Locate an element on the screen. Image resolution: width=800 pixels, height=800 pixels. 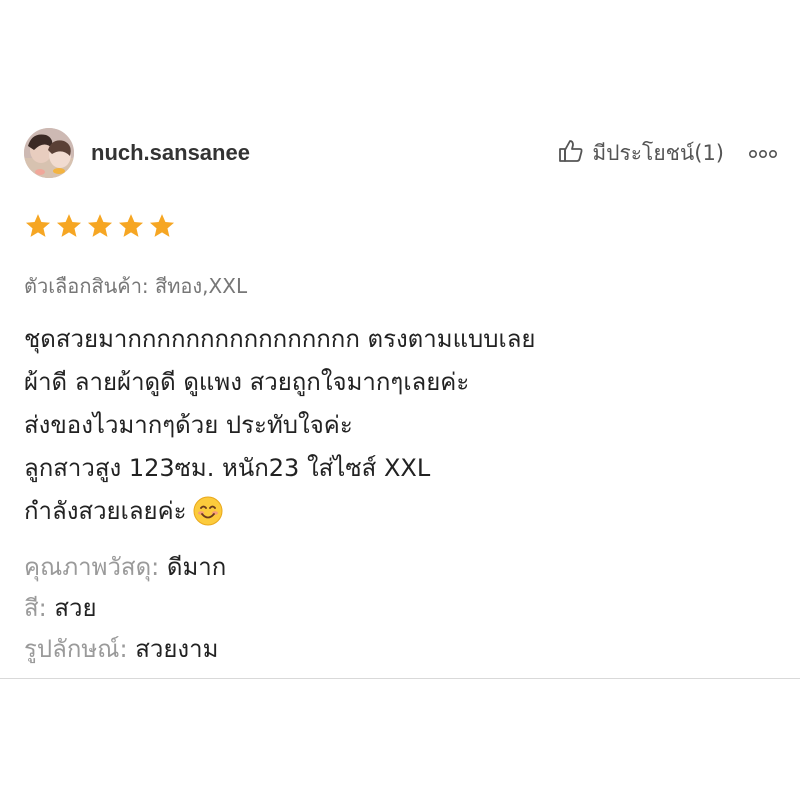
review-header: nuch.sansanee มีประโยชน์(1) is located at coordinates (402, 153).